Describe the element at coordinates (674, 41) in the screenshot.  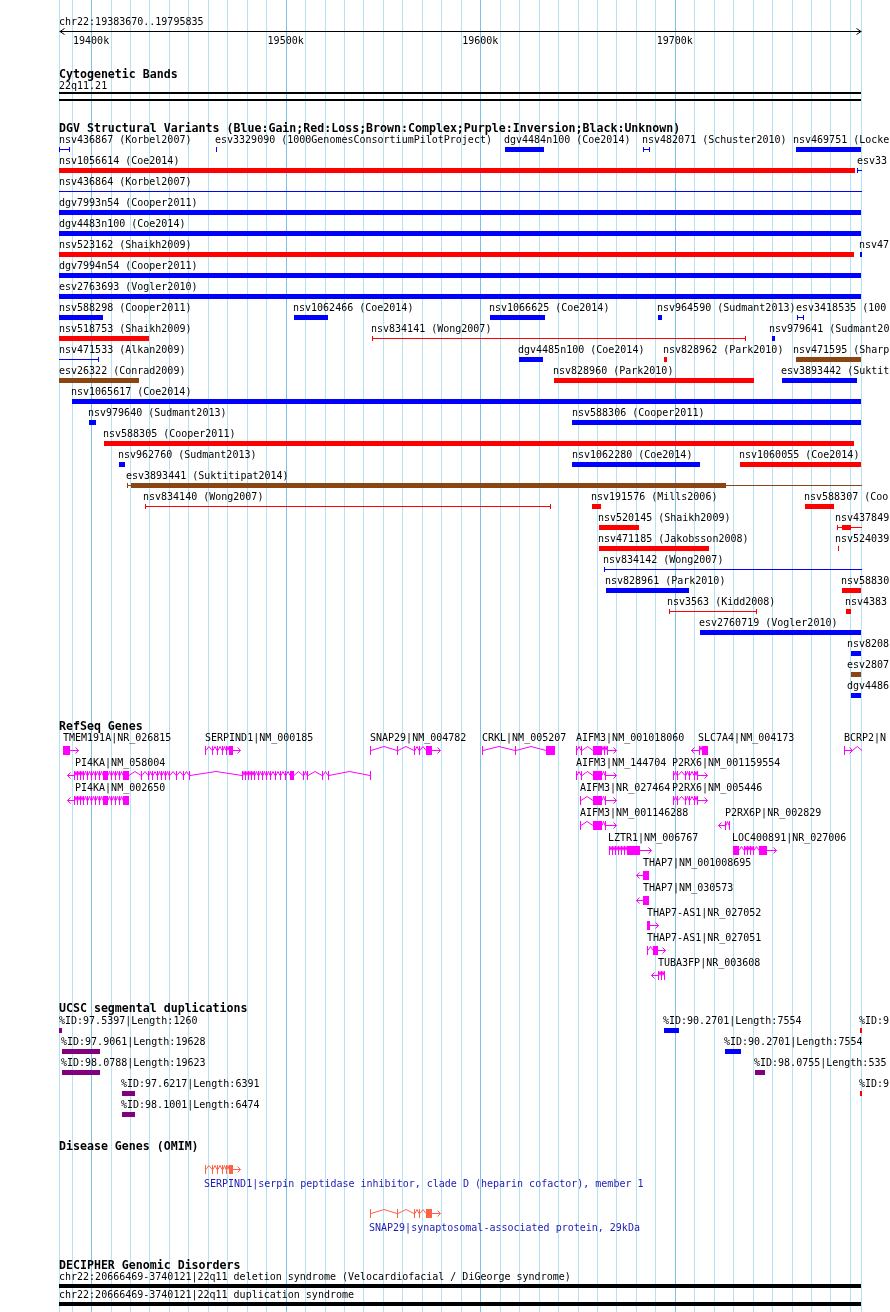
I see `tick-label: 19700k` at that location.